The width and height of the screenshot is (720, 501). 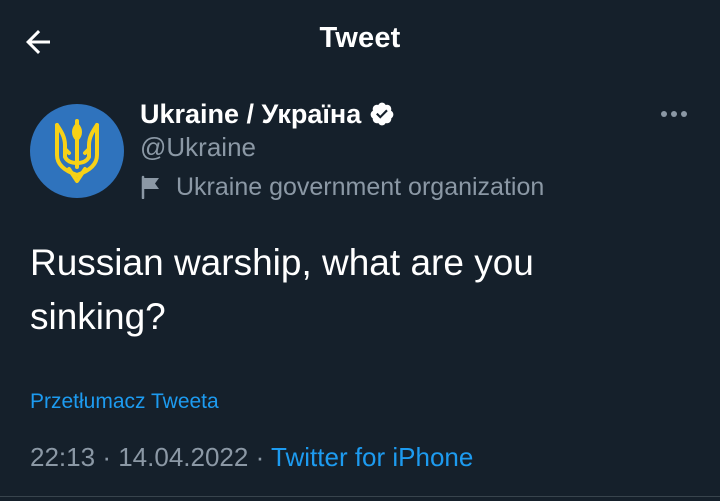 What do you see at coordinates (251, 457) in the screenshot?
I see `tweet-metadata: 22:13 · 14.04.2022 · Twitter for iPhone` at bounding box center [251, 457].